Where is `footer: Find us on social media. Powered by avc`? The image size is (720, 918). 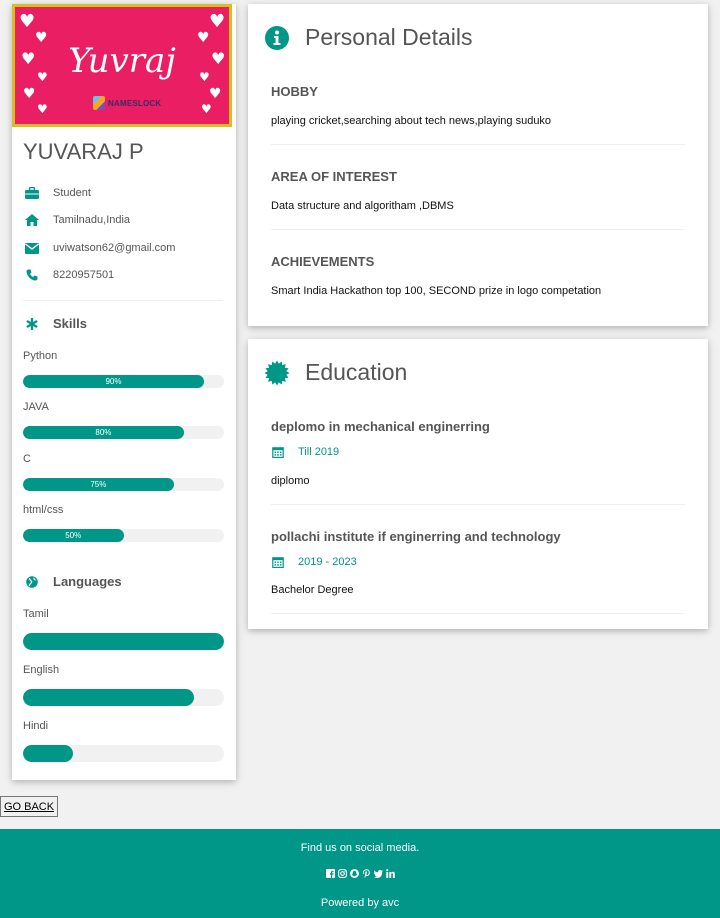
footer: Find us on social media. Powered by avc is located at coordinates (360, 873).